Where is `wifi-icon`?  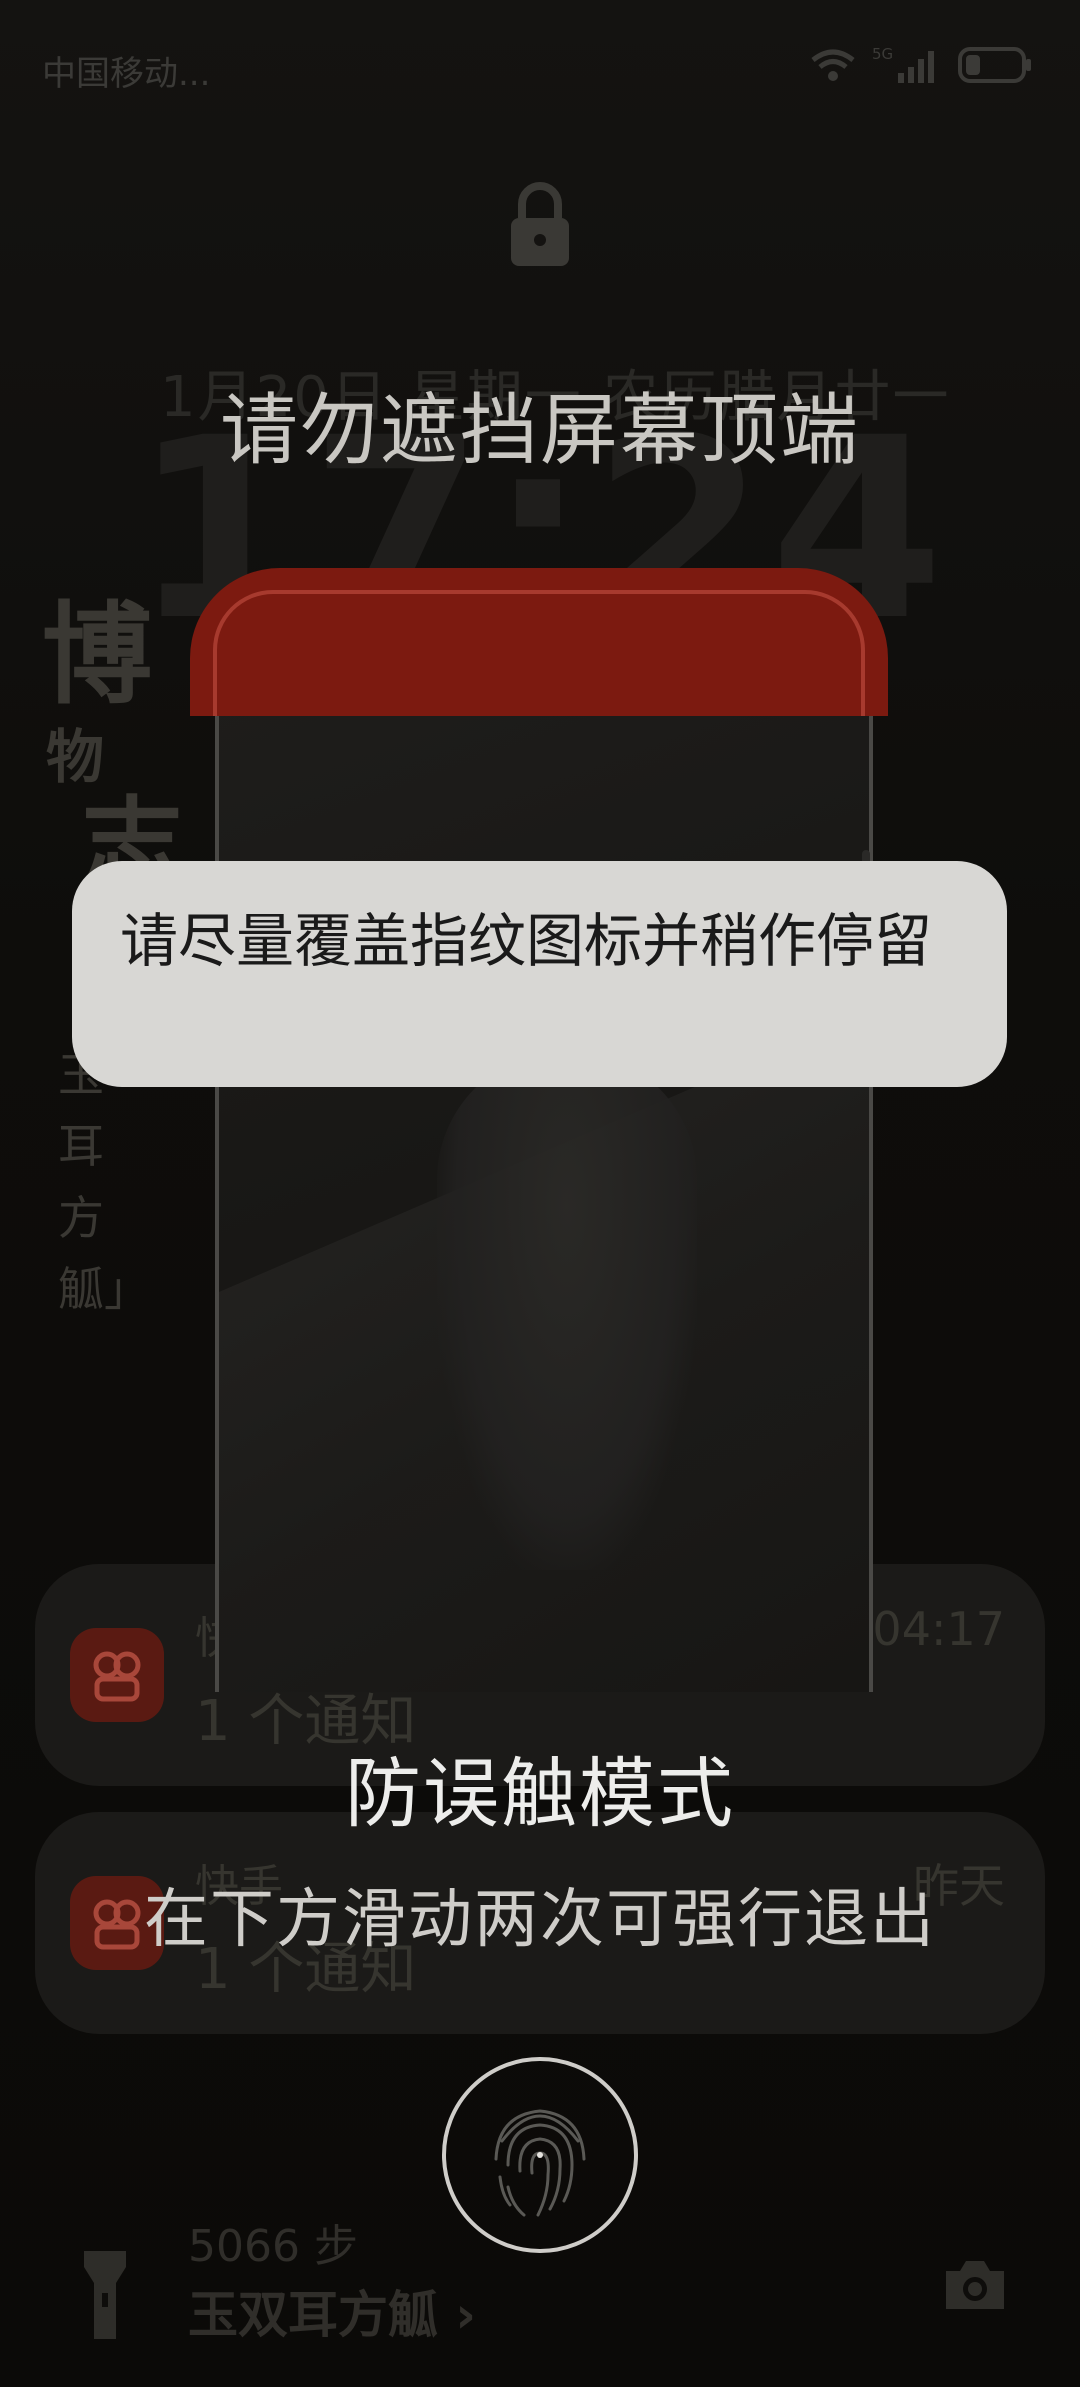
wifi-icon is located at coordinates (833, 65).